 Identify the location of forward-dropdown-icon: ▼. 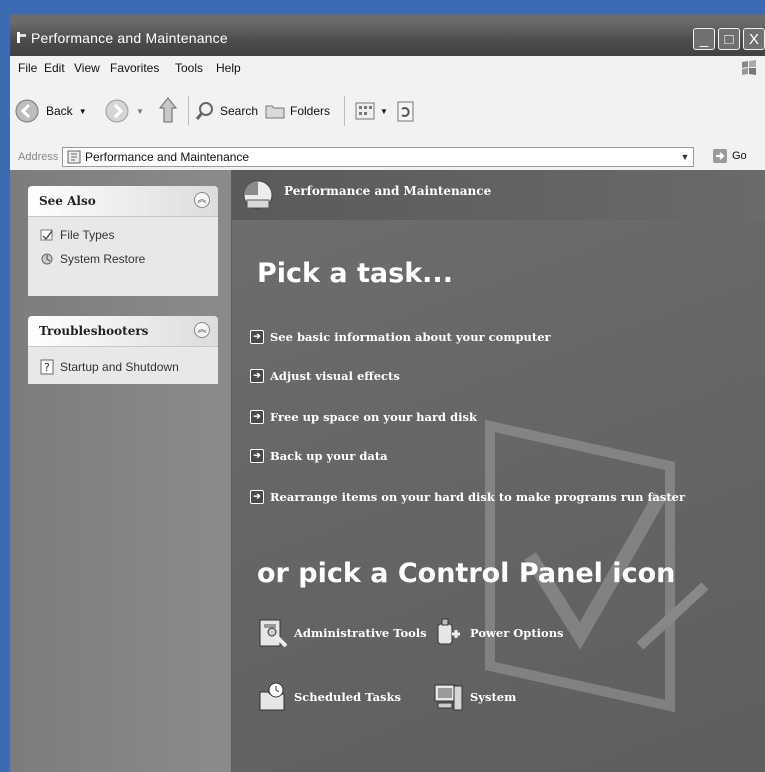
(140, 111).